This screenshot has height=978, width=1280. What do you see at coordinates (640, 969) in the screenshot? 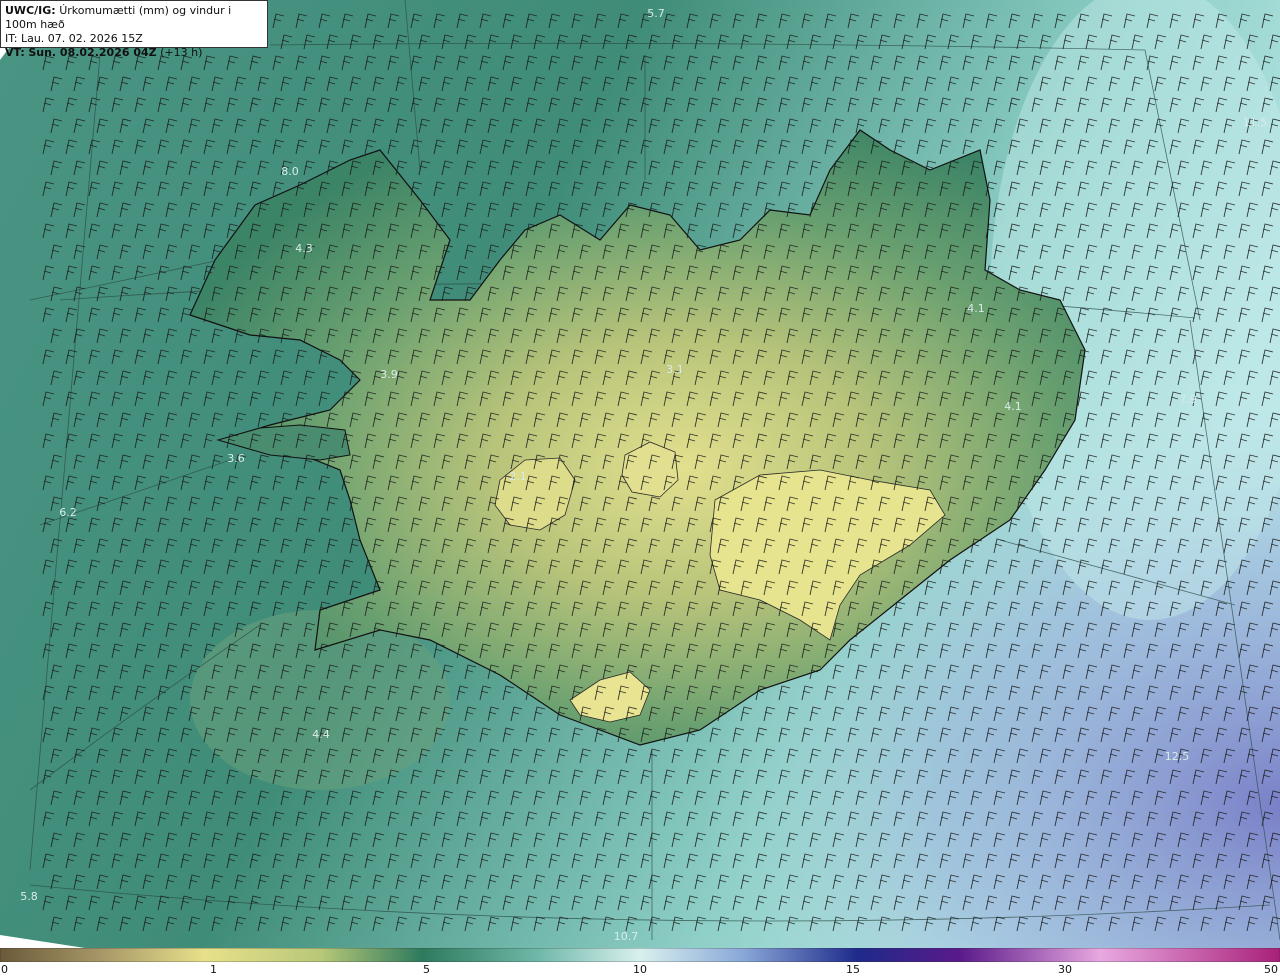
I see `colorbar-tick: 10` at bounding box center [640, 969].